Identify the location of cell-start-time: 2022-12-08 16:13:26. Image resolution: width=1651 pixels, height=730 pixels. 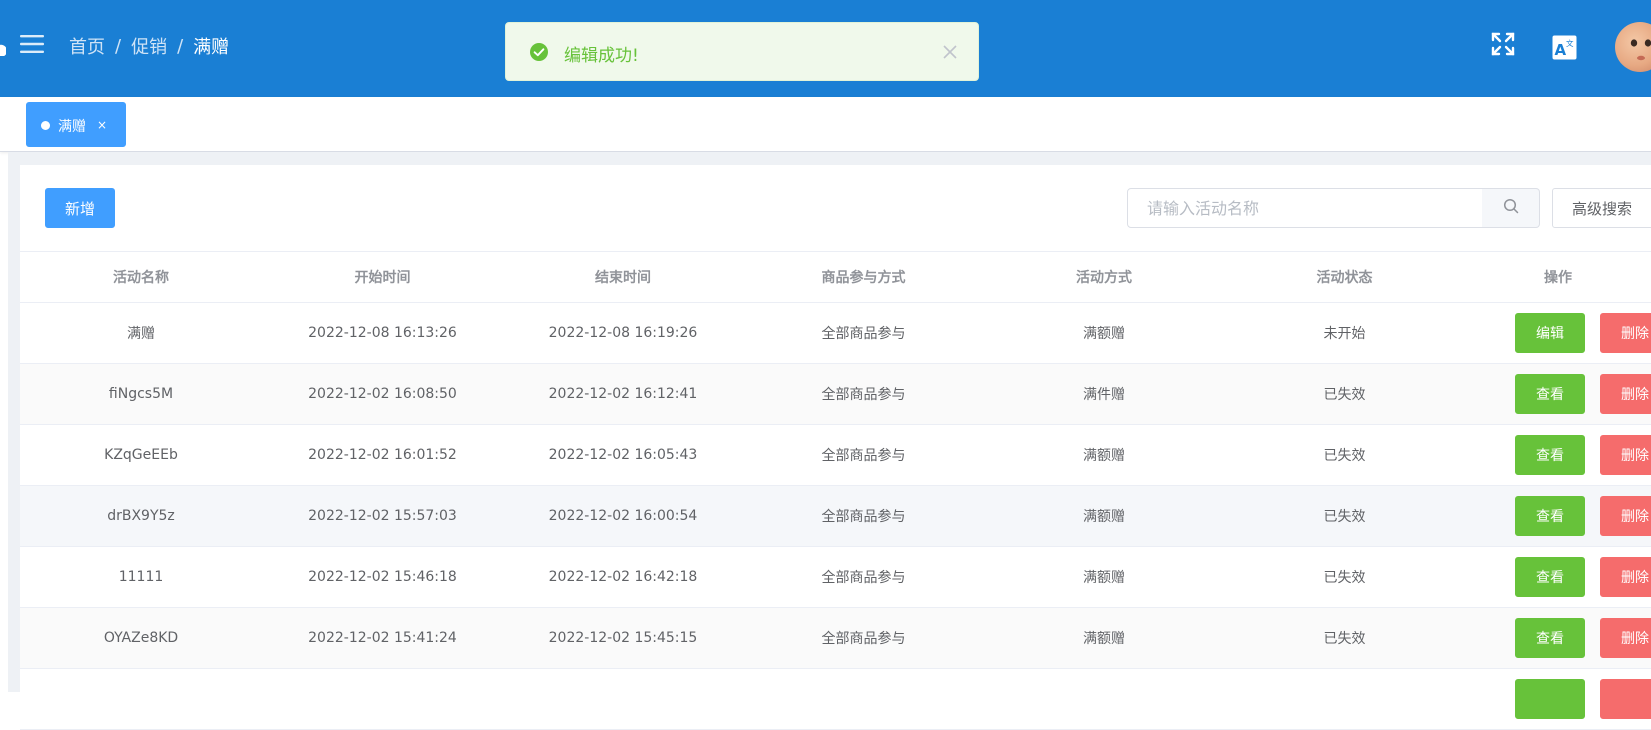
(382, 333).